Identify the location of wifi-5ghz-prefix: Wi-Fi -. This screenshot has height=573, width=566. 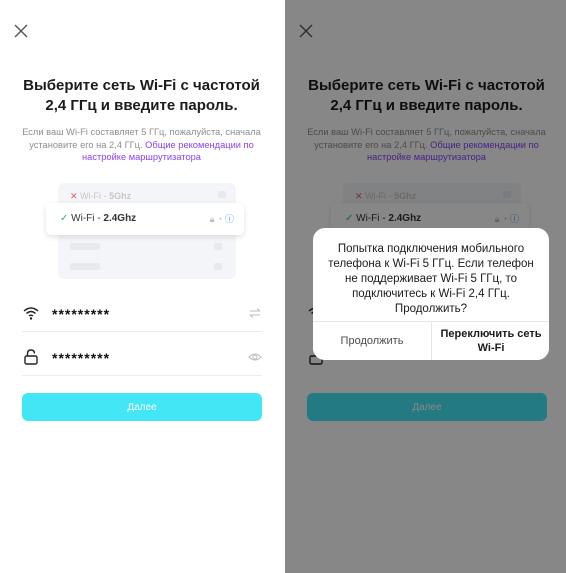
(95, 196).